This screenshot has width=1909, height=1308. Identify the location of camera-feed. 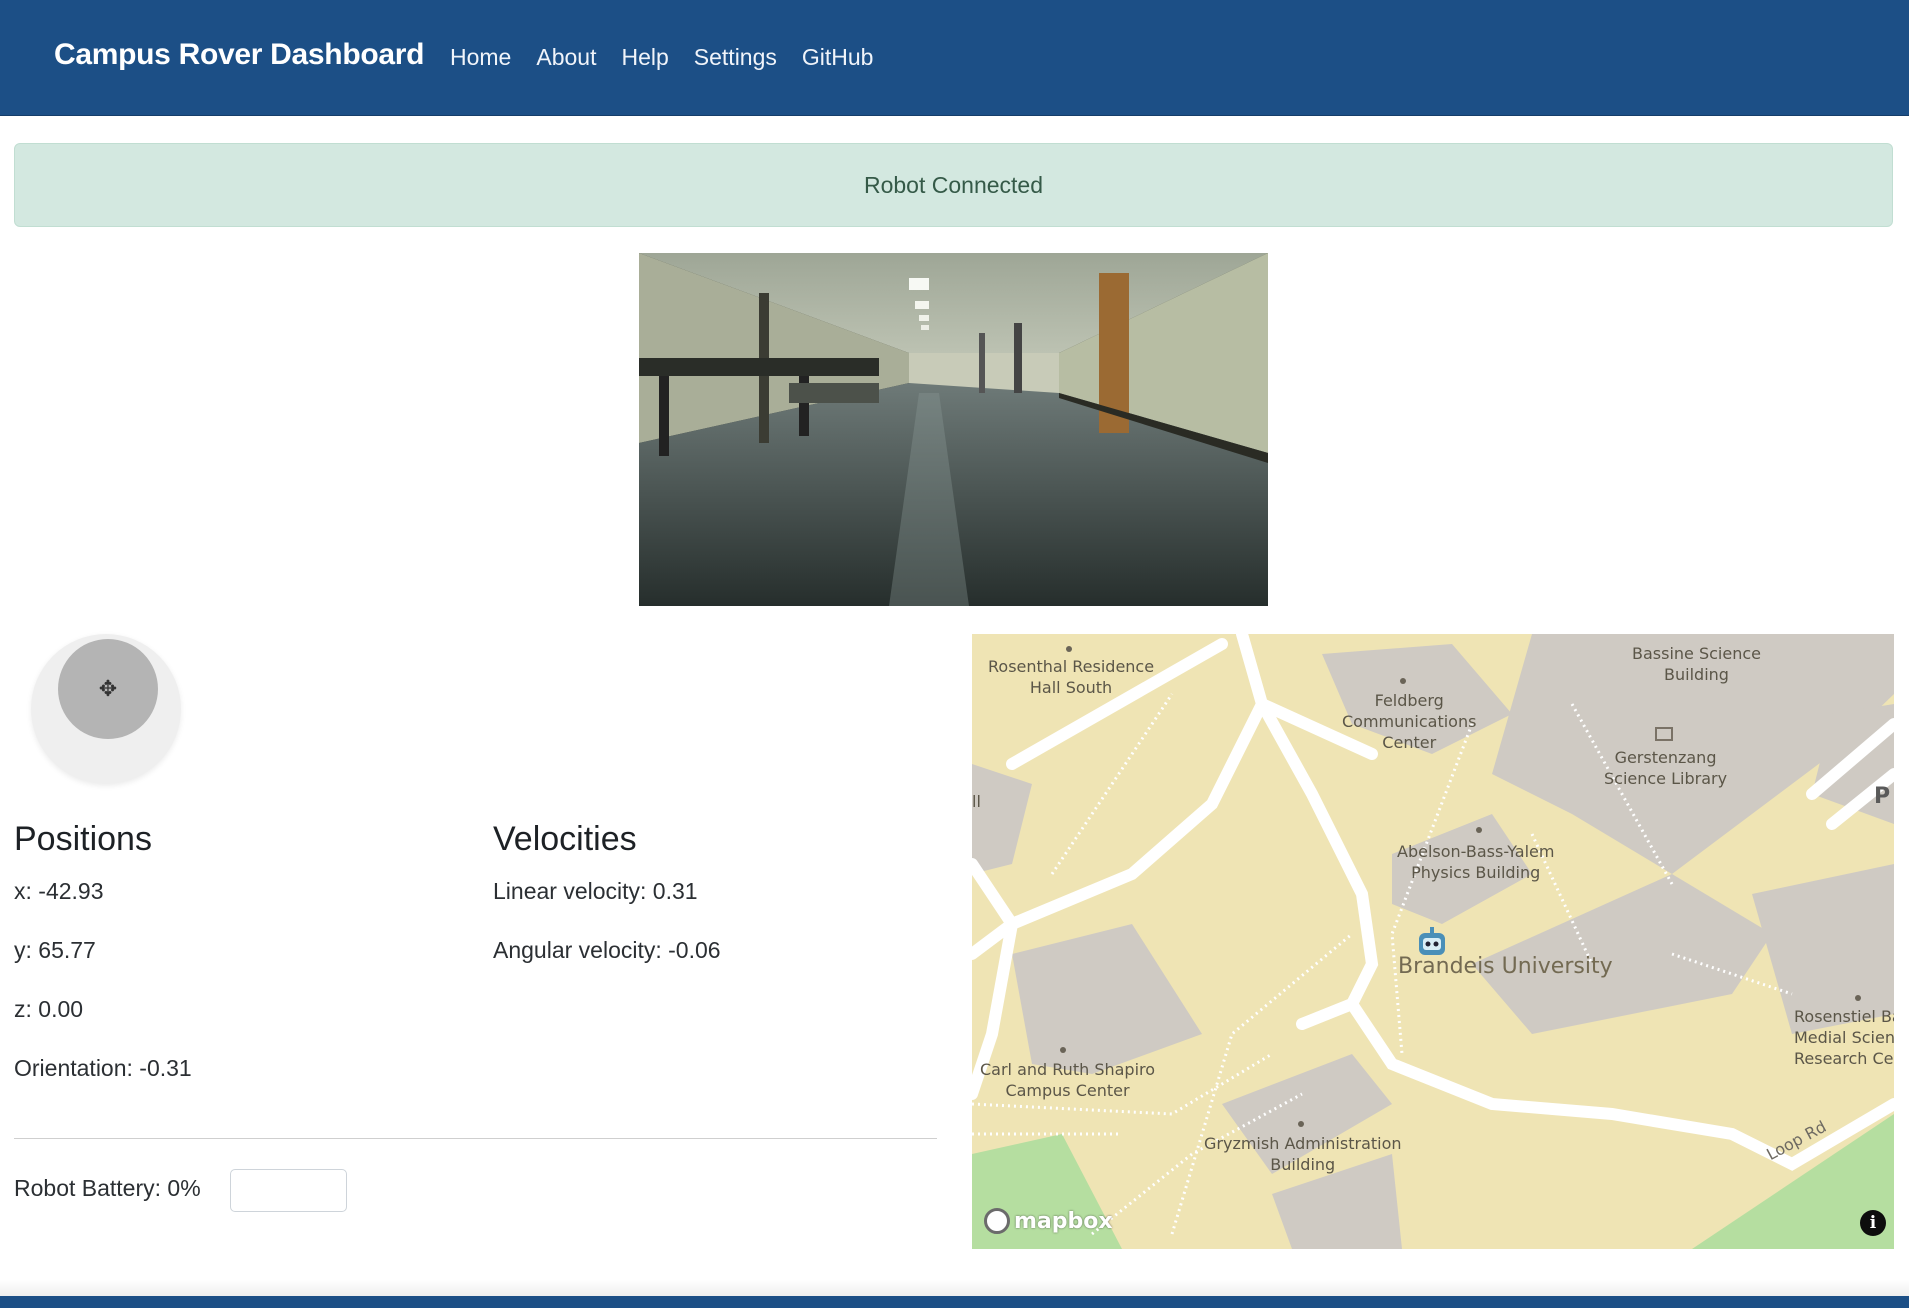
(953, 429).